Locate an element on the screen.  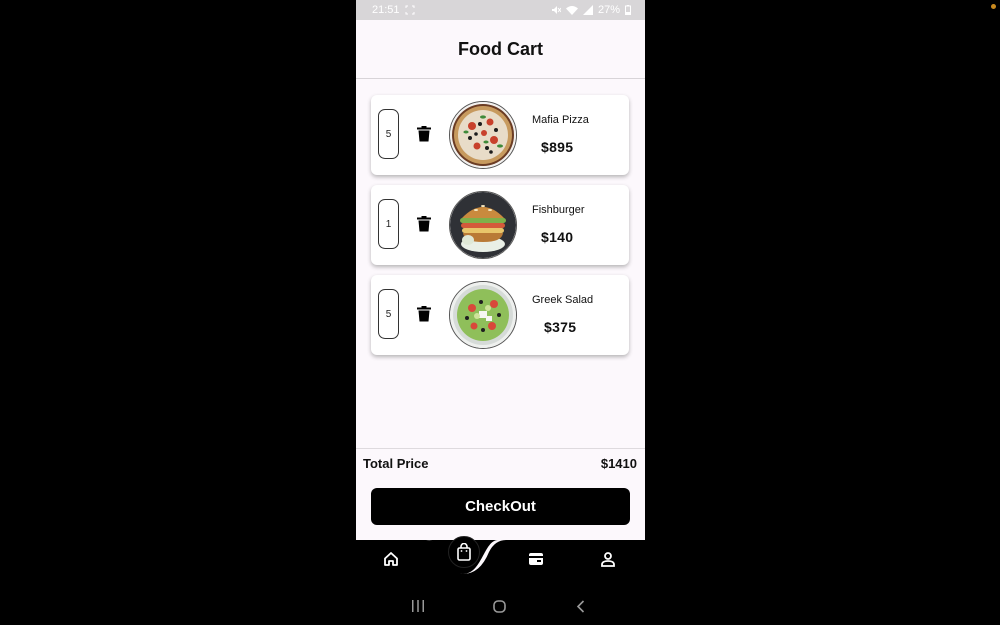
back-icon is located at coordinates (580, 606).